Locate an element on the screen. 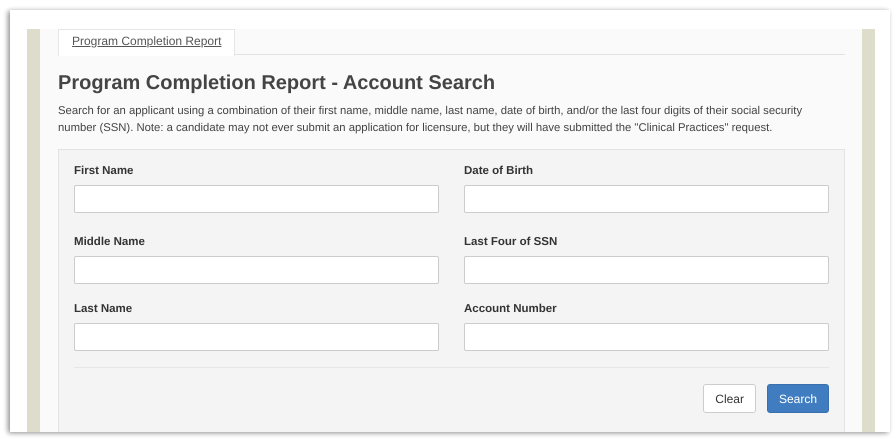  page-heading: Program Completion Report - Account Search is located at coordinates (277, 83).